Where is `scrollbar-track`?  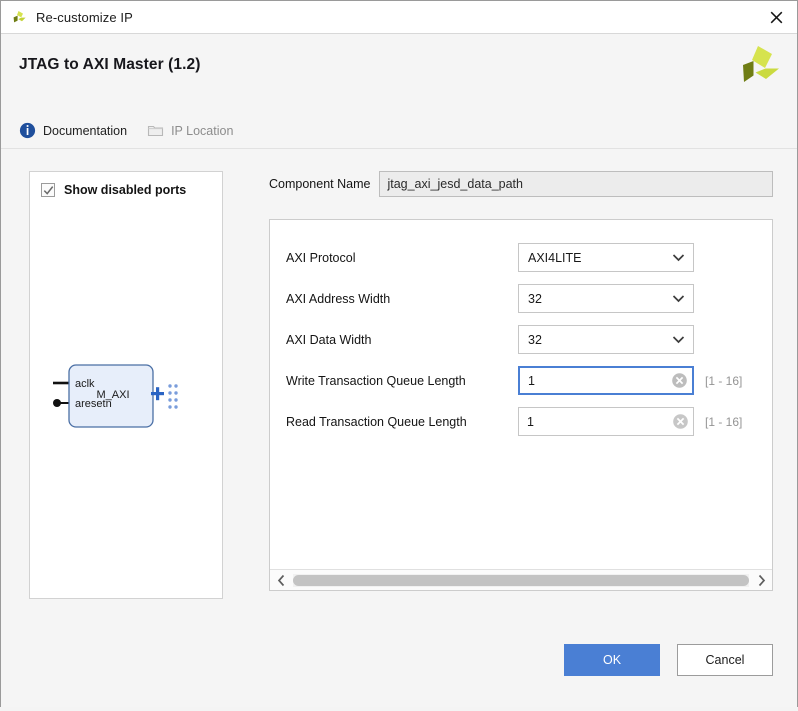
scrollbar-track is located at coordinates (521, 580).